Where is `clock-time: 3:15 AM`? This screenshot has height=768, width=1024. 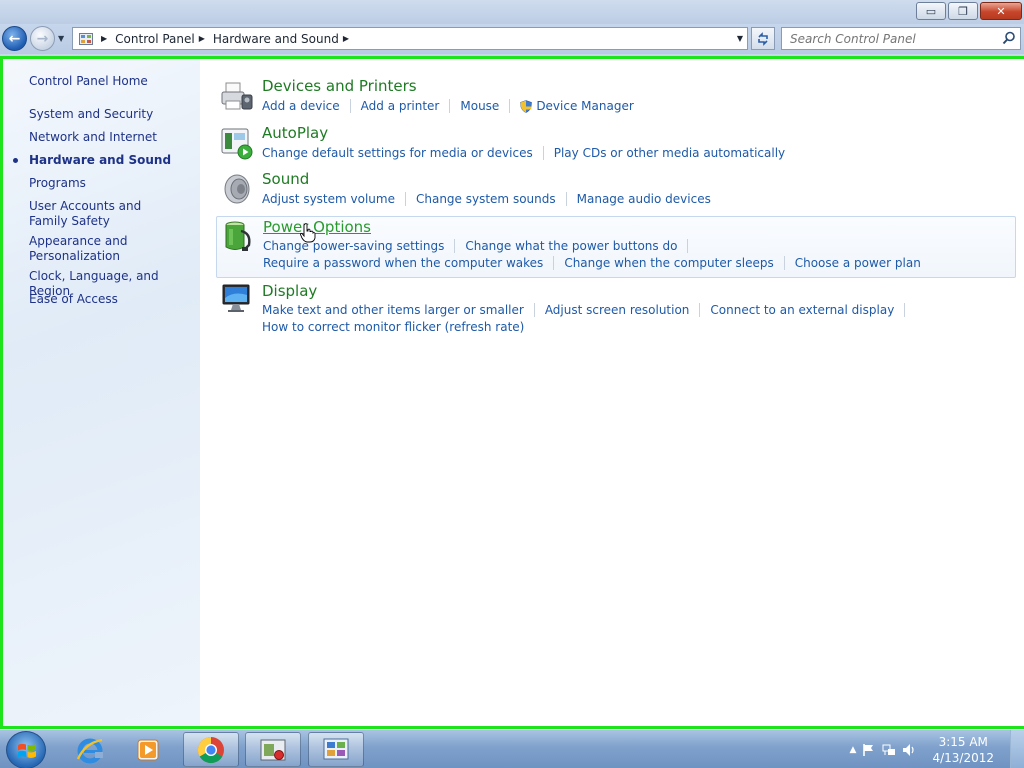 clock-time: 3:15 AM is located at coordinates (963, 741).